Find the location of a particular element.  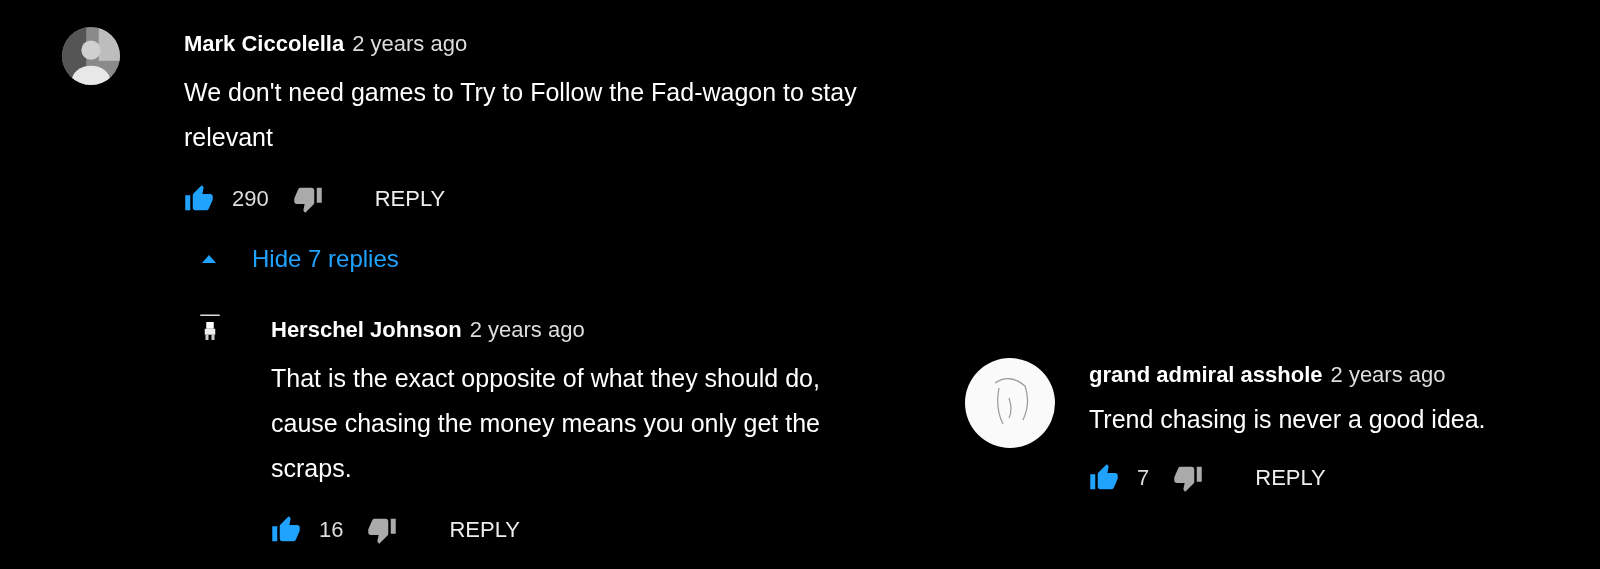

comment-text: Trend chasing is never a good idea. is located at coordinates (1287, 419).